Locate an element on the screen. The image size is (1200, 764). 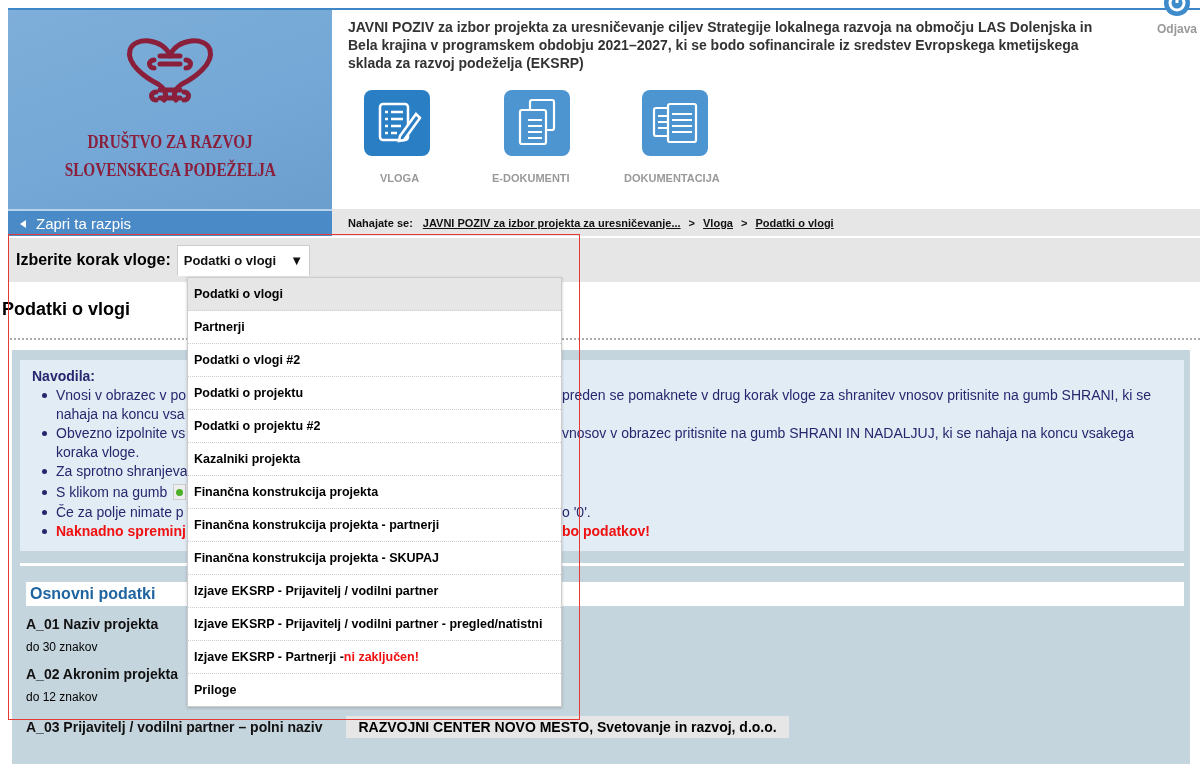
instruction-text: Za sprotno shranjeva is located at coordinates (122, 471).